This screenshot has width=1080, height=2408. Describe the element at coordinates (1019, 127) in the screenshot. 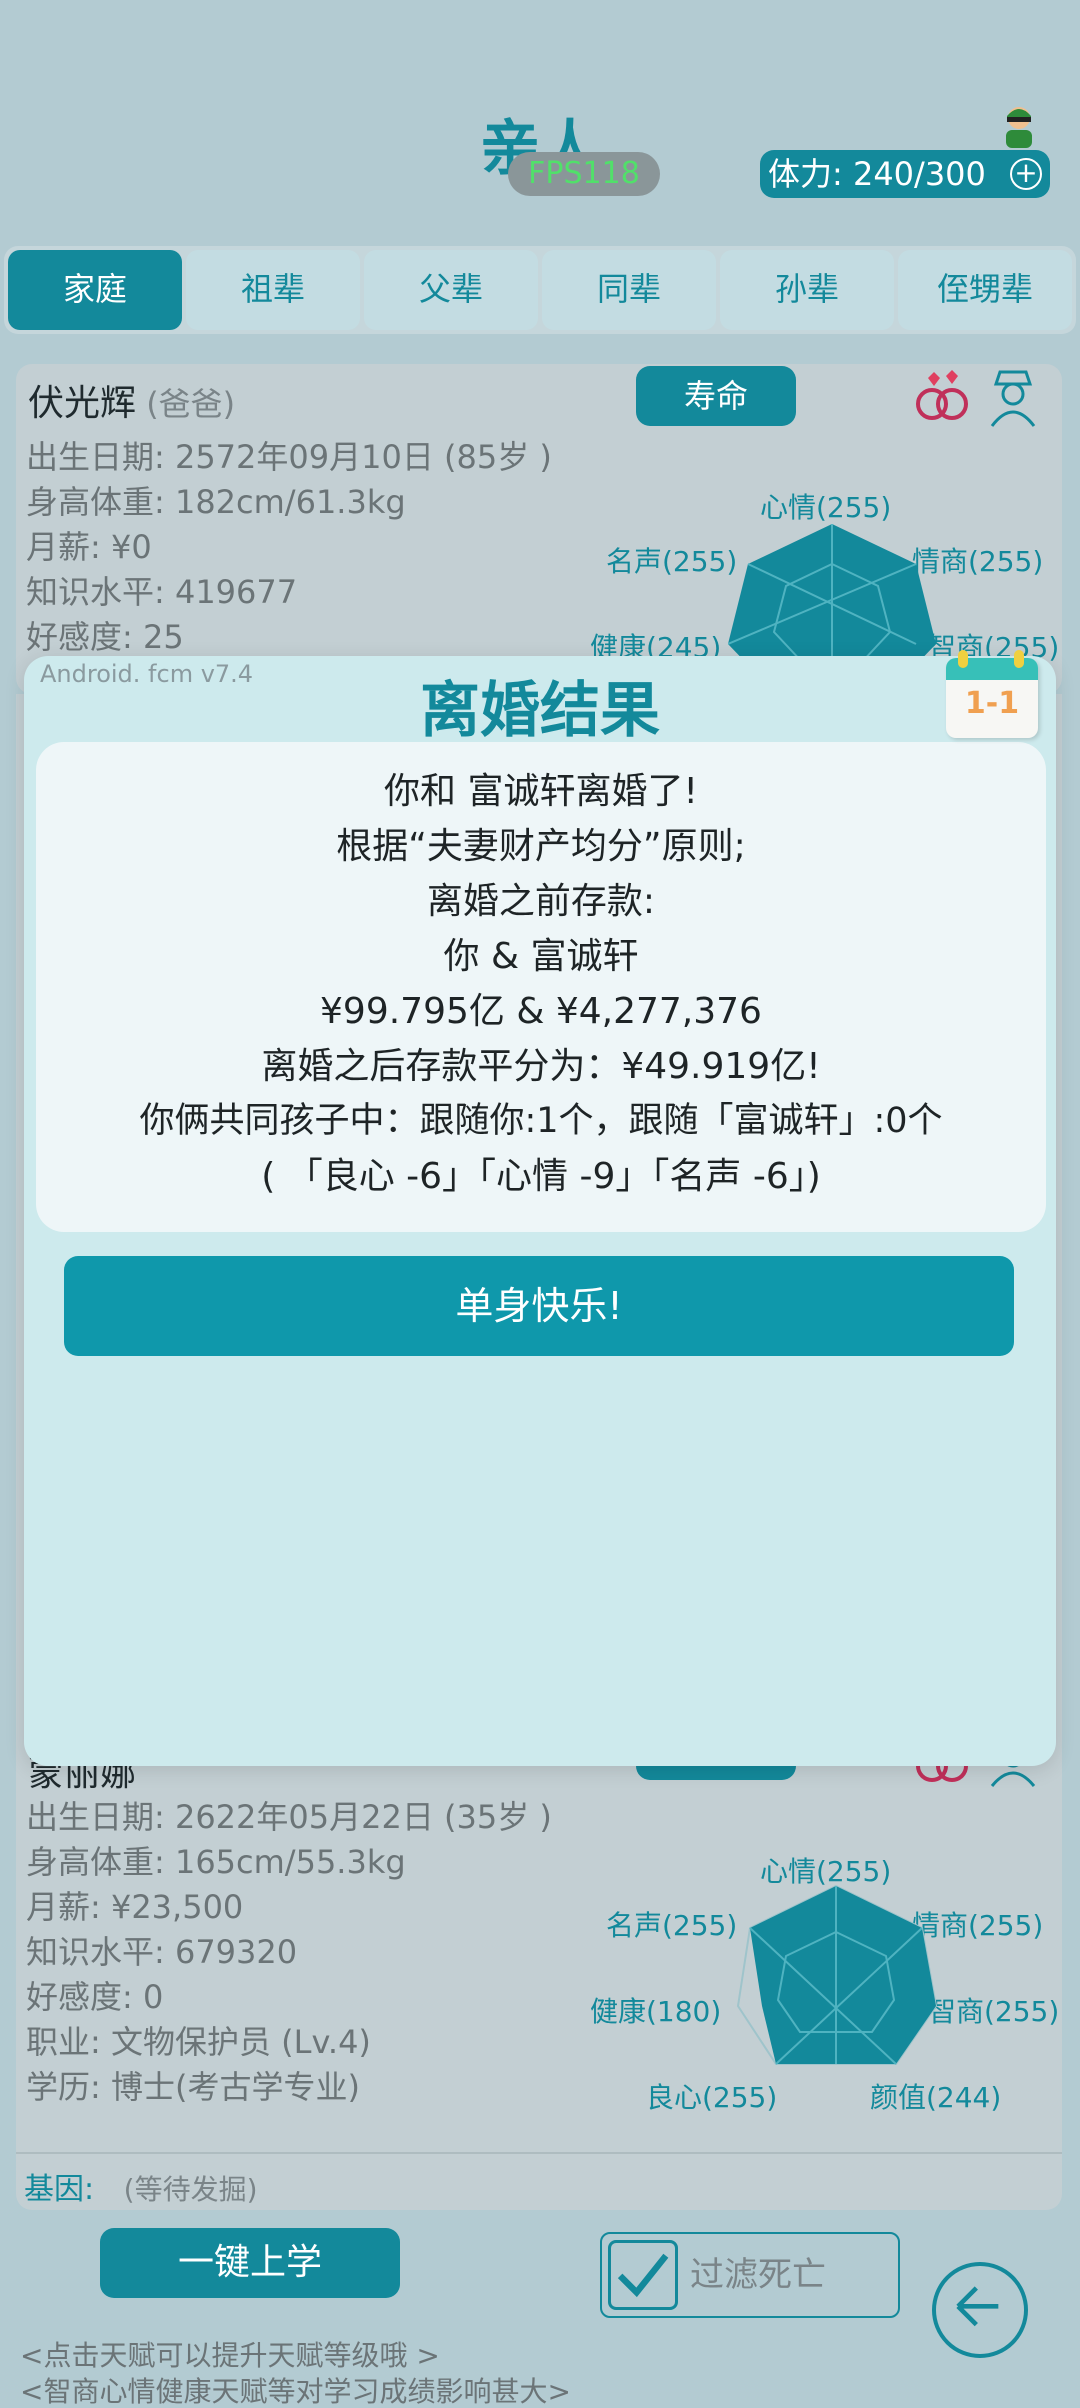

I see `player-avatar-icon` at that location.